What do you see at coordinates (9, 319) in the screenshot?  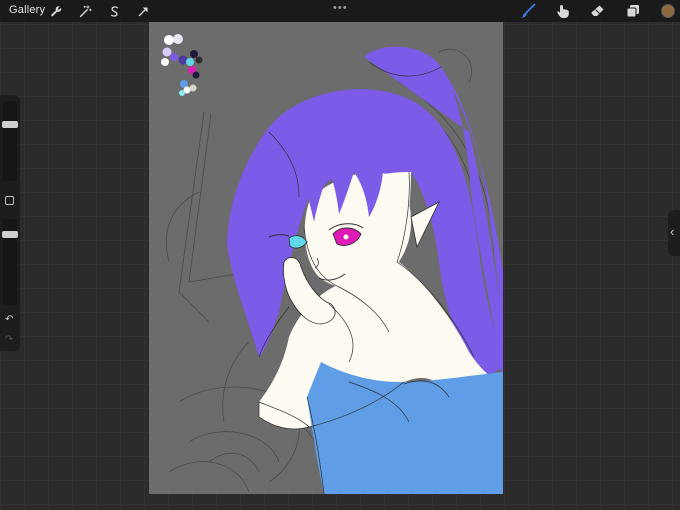 I see `undo-button: ↶` at bounding box center [9, 319].